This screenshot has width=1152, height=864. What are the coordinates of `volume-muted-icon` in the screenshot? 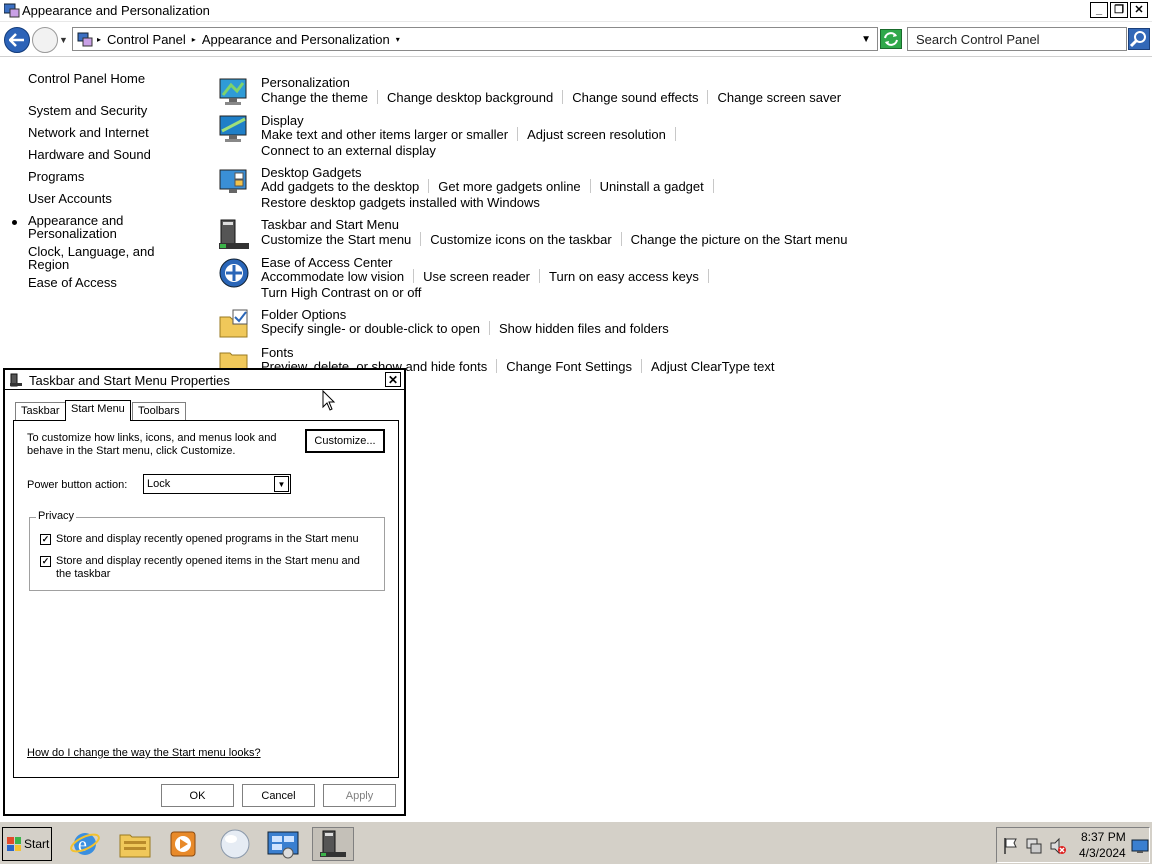 It's located at (1058, 846).